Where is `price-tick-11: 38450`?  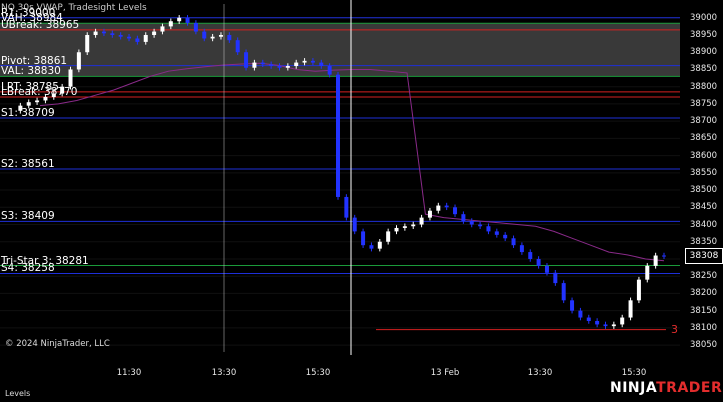
price-tick-11: 38450 is located at coordinates (704, 207).